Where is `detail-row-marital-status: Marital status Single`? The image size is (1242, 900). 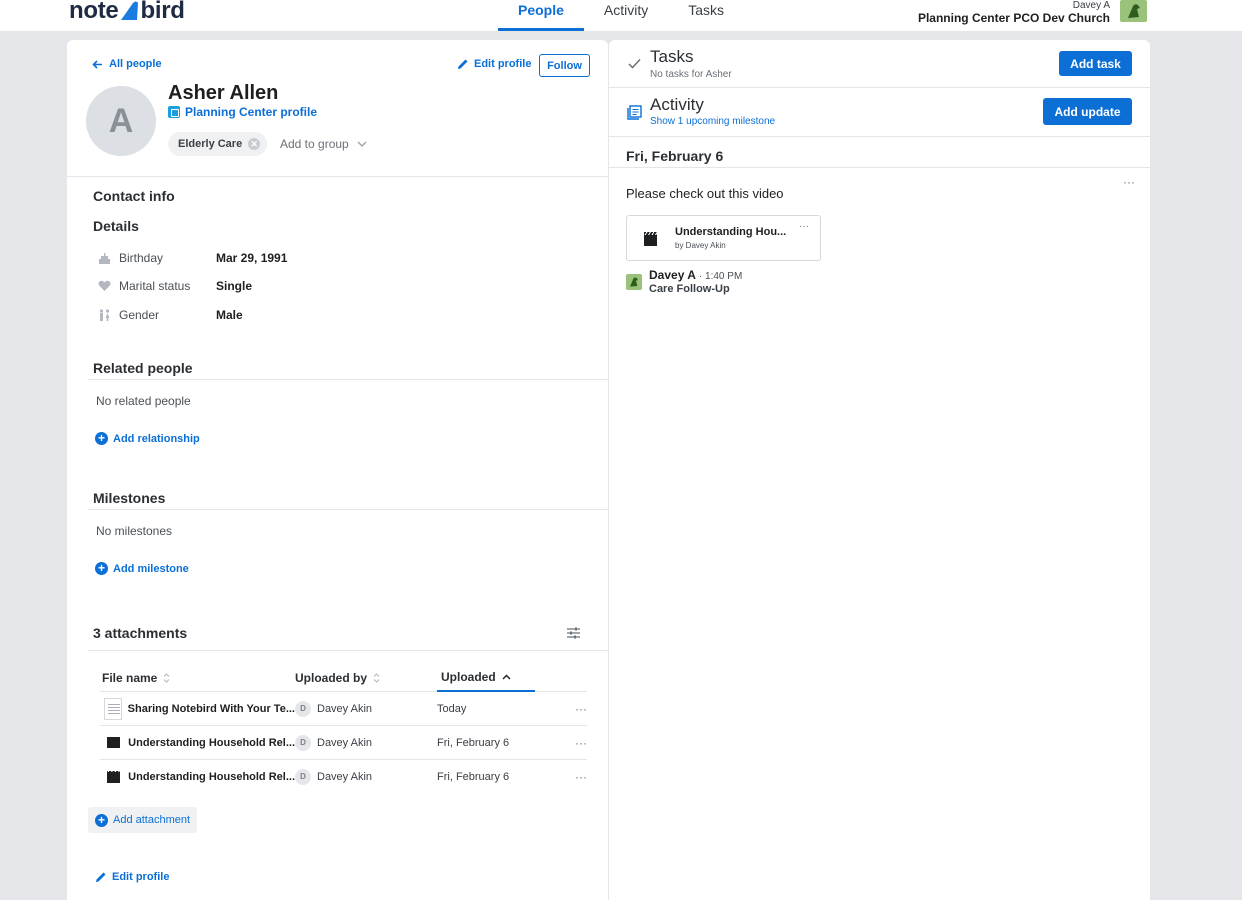
detail-row-marital-status: Marital status Single is located at coordinates (174, 286).